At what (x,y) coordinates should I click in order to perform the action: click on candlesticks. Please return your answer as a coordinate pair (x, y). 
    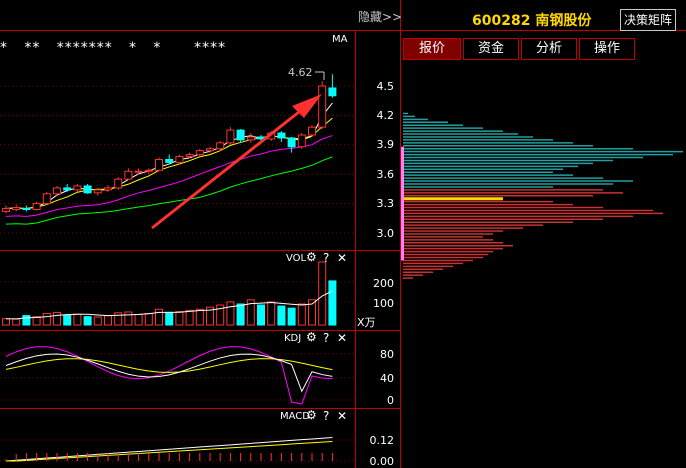
    Looking at the image, I should click on (169, 144).